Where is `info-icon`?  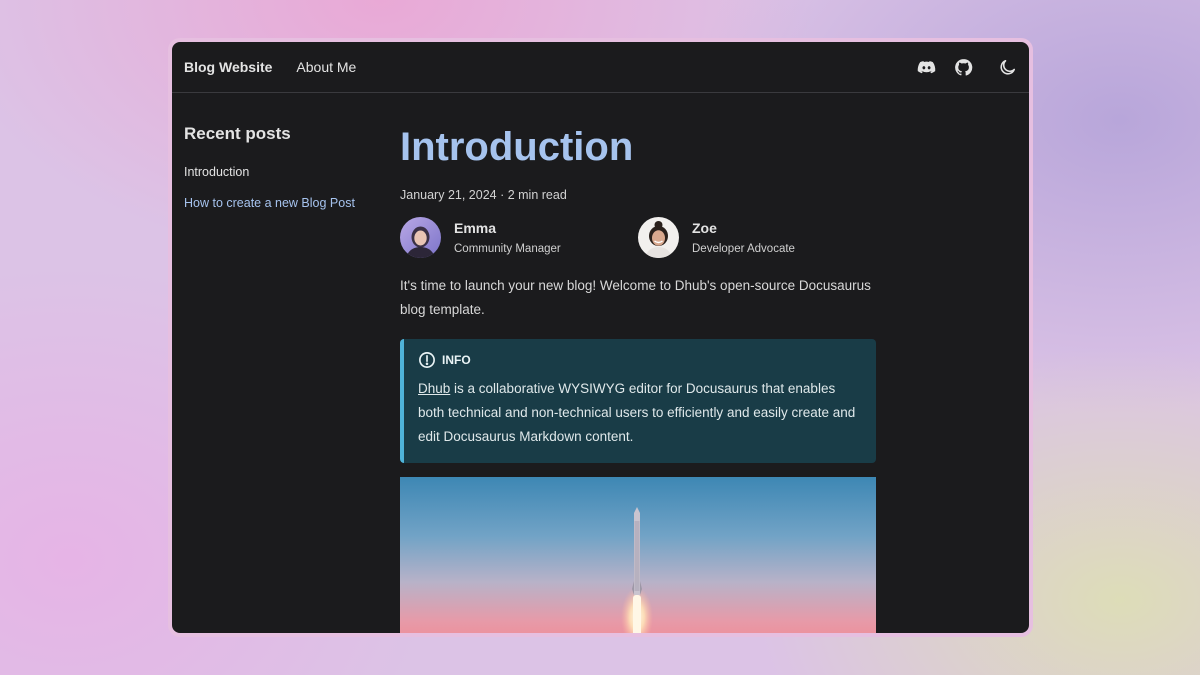 info-icon is located at coordinates (427, 360).